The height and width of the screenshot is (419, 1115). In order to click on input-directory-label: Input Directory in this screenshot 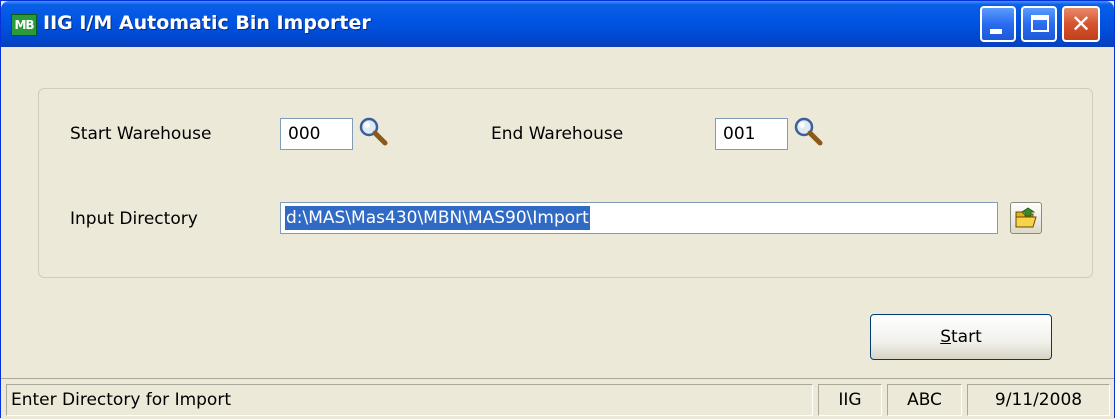, I will do `click(134, 219)`.